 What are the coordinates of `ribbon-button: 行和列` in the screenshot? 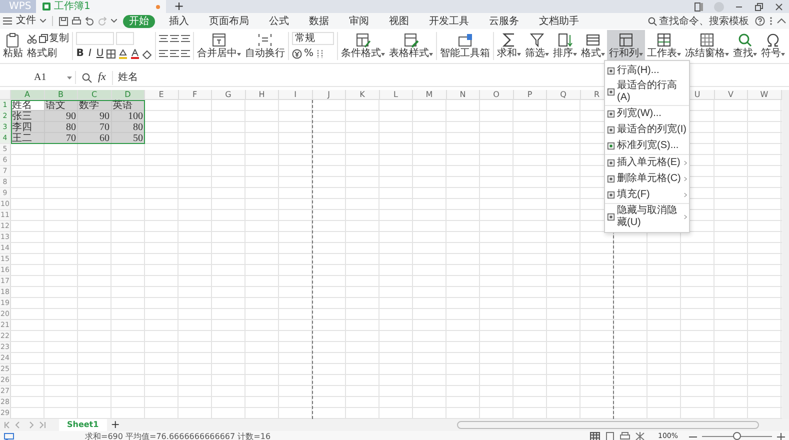 It's located at (626, 46).